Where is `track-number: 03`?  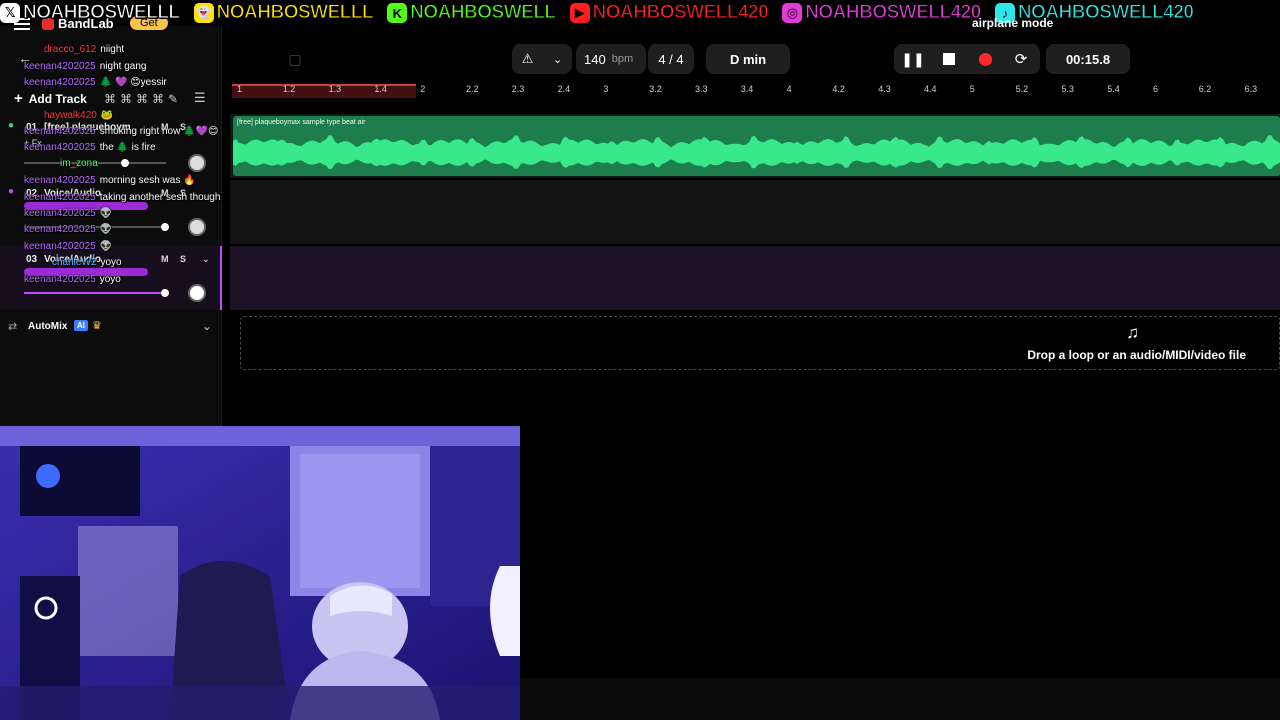
track-number: 03 is located at coordinates (32, 259).